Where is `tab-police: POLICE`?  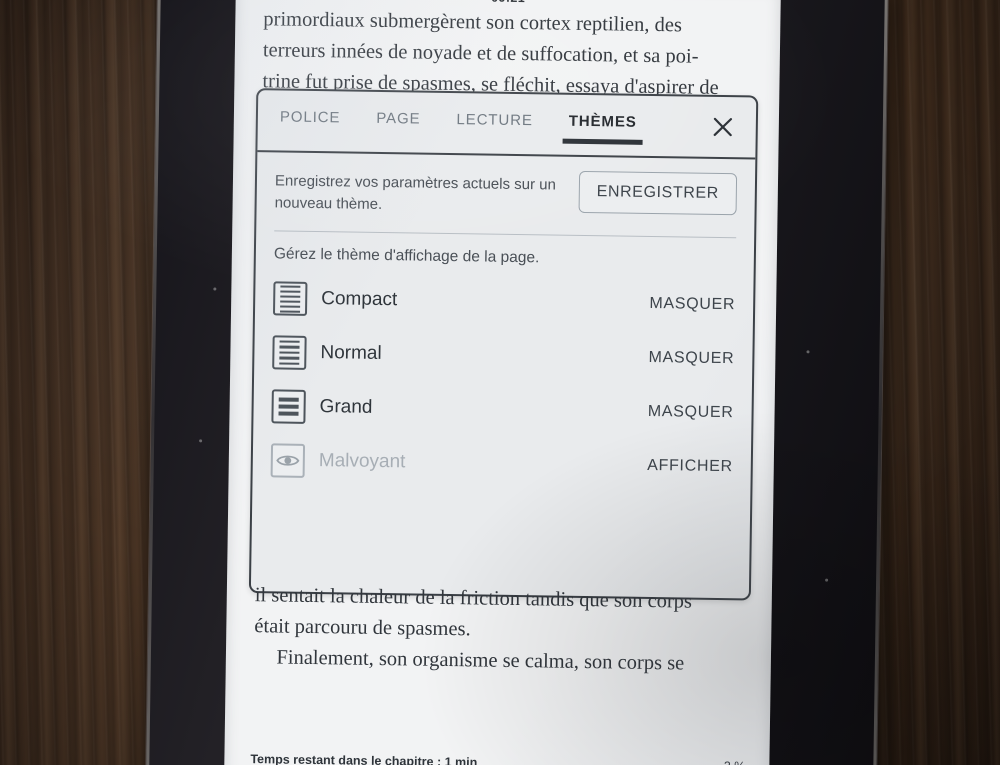
tab-police: POLICE is located at coordinates (310, 120).